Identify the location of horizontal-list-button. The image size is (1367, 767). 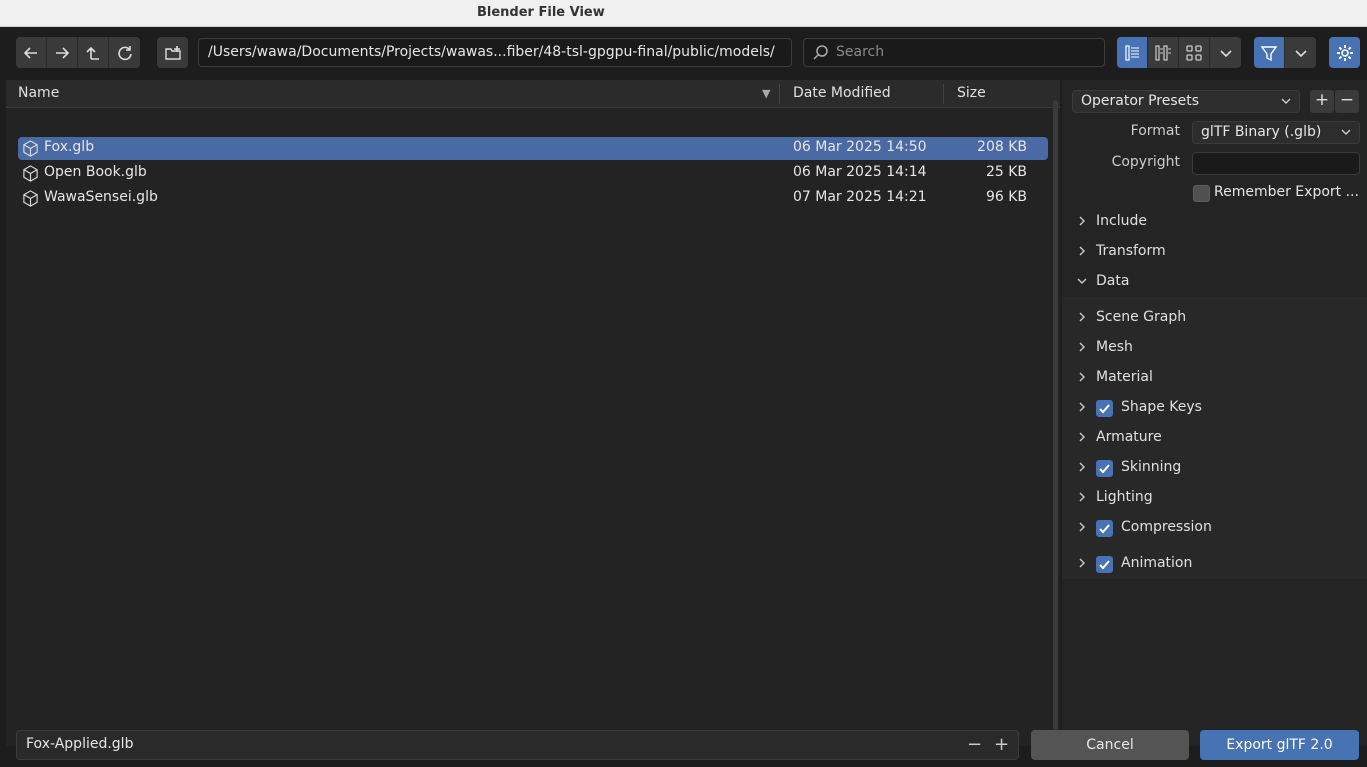
(1163, 52).